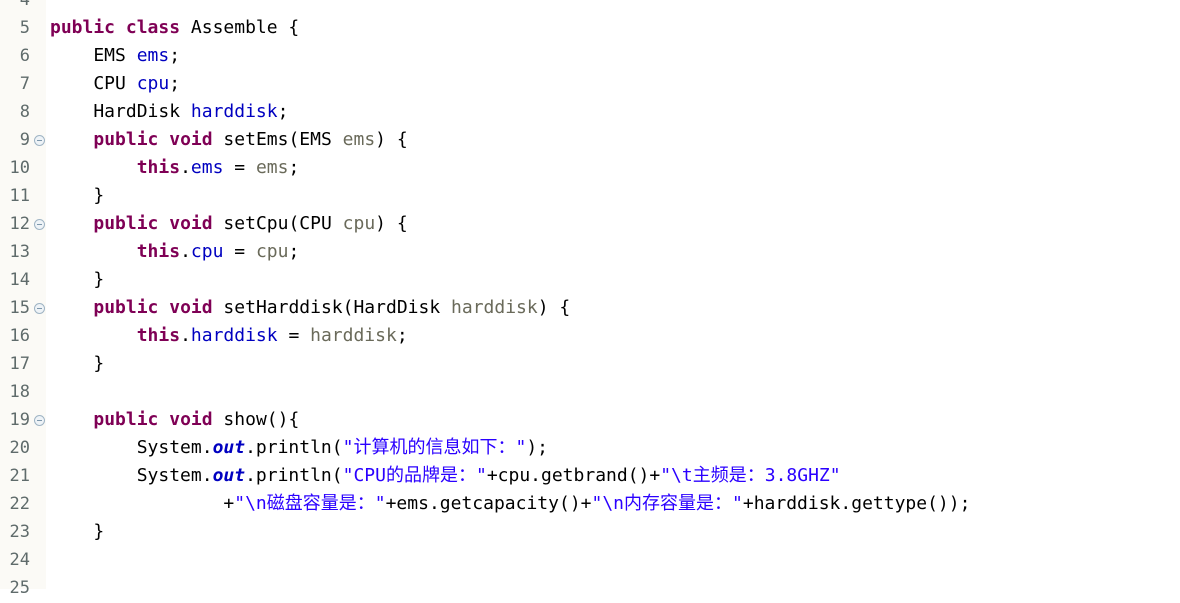  Describe the element at coordinates (23, 476) in the screenshot. I see `gutter-line: 21` at that location.